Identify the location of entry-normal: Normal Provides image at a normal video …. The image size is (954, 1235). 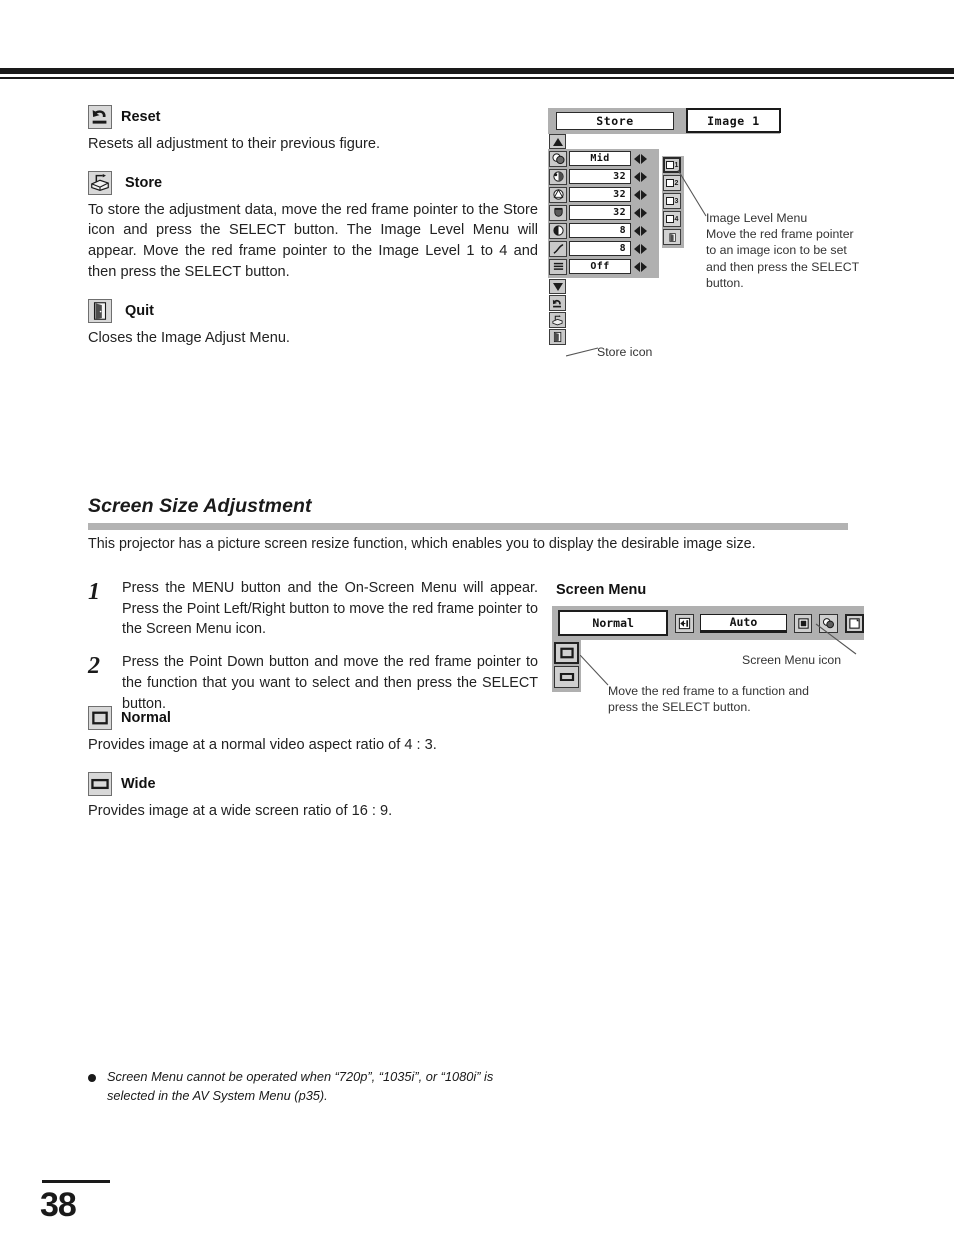
(318, 731).